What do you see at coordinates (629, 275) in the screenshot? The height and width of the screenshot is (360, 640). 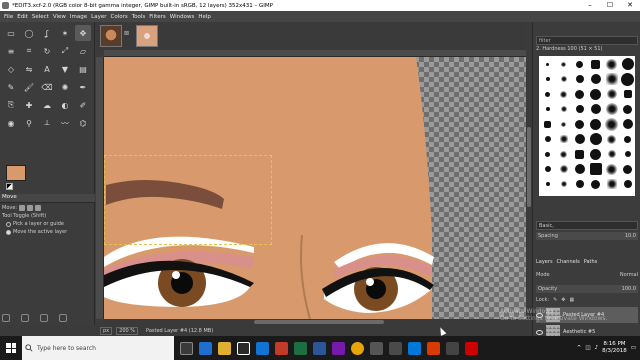 I see `mode-select: Normal` at bounding box center [629, 275].